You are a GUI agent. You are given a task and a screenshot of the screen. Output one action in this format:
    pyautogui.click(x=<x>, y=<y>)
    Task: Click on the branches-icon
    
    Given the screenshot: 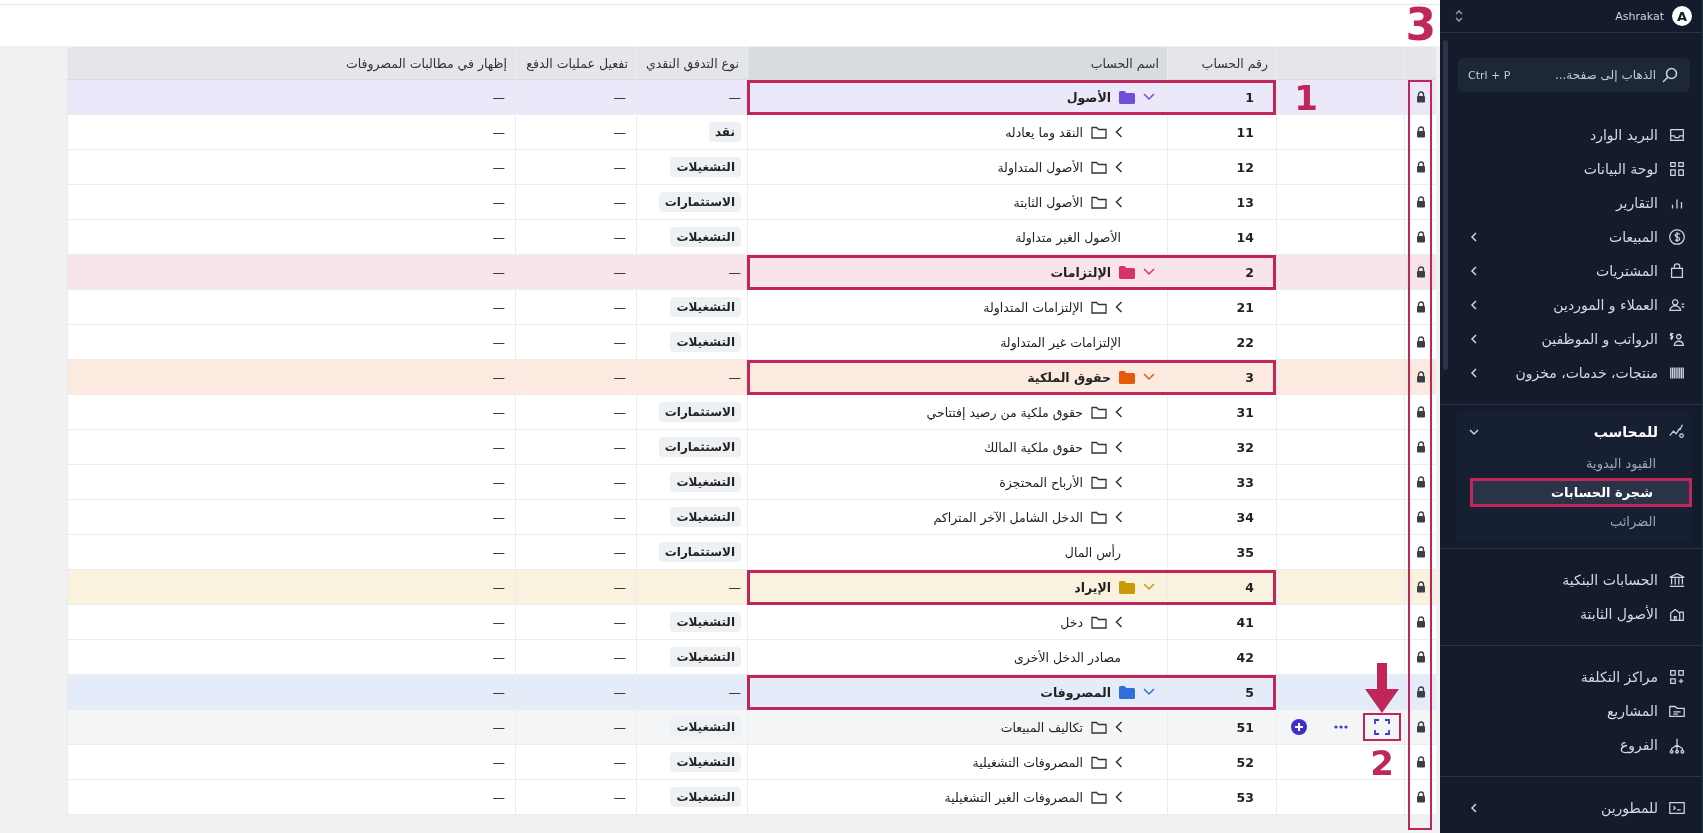 What is the action you would take?
    pyautogui.click(x=1677, y=745)
    